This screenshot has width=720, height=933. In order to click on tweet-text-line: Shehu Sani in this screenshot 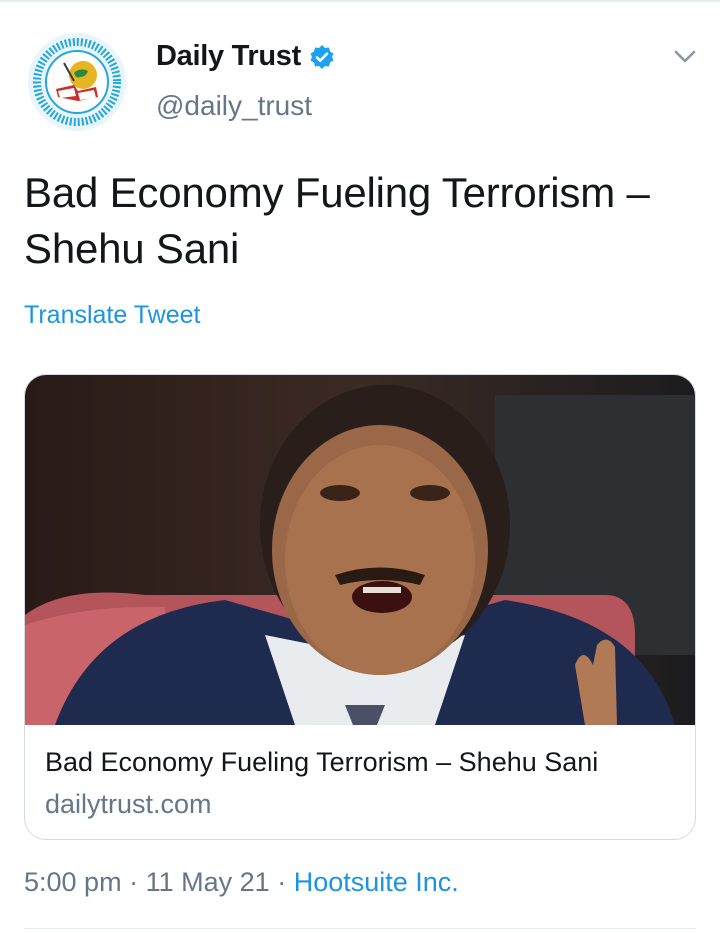, I will do `click(132, 248)`.